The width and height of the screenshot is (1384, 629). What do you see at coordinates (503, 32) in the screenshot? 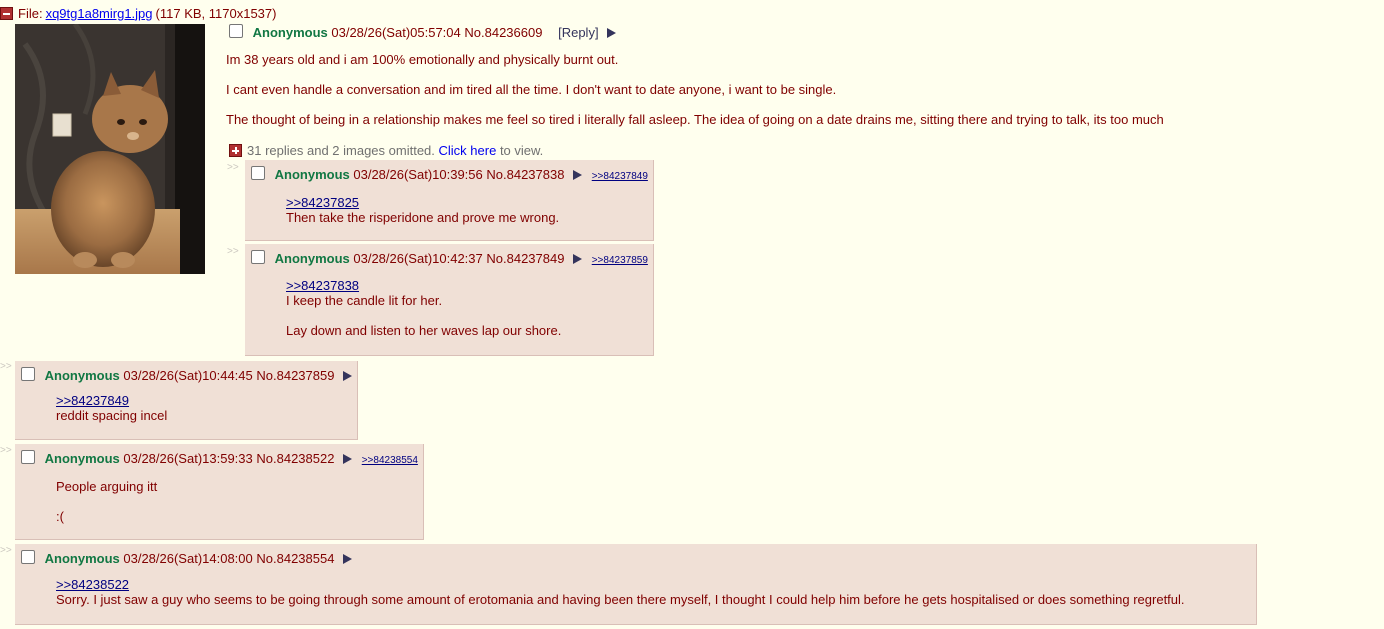
I see `op-post-number: No.84236609` at bounding box center [503, 32].